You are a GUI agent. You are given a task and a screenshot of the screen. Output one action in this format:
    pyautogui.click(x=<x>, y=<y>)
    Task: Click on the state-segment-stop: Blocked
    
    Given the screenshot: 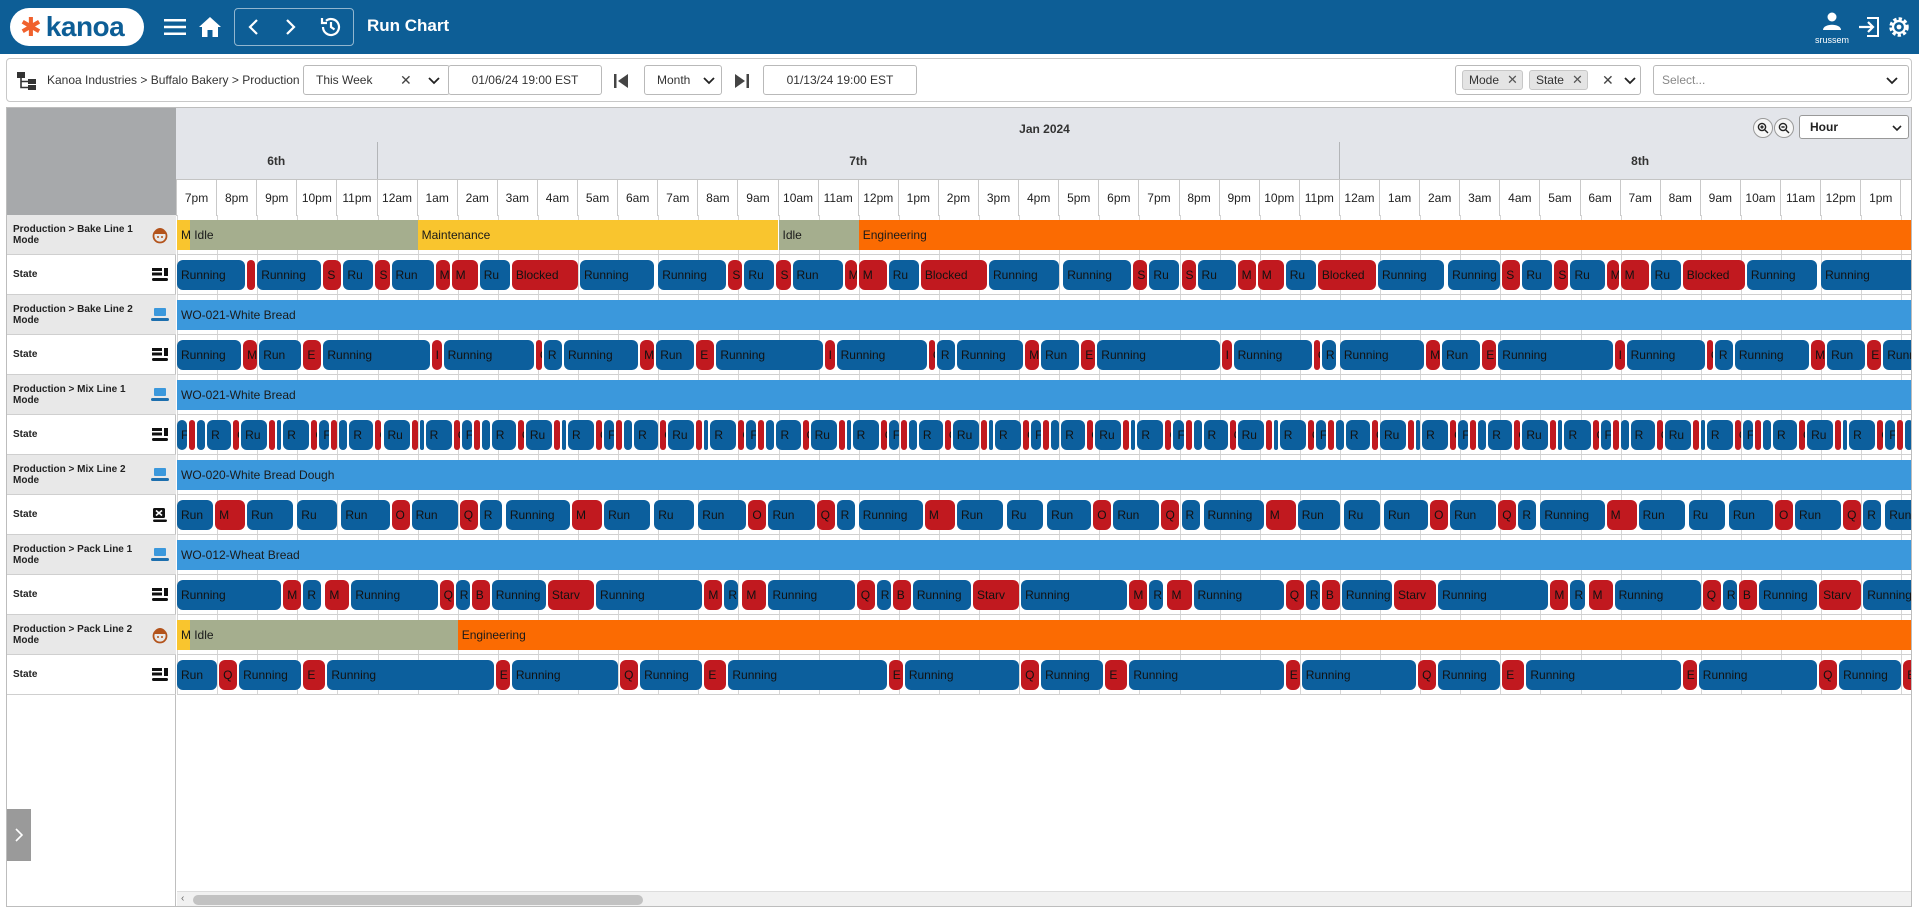 What is the action you would take?
    pyautogui.click(x=1346, y=275)
    